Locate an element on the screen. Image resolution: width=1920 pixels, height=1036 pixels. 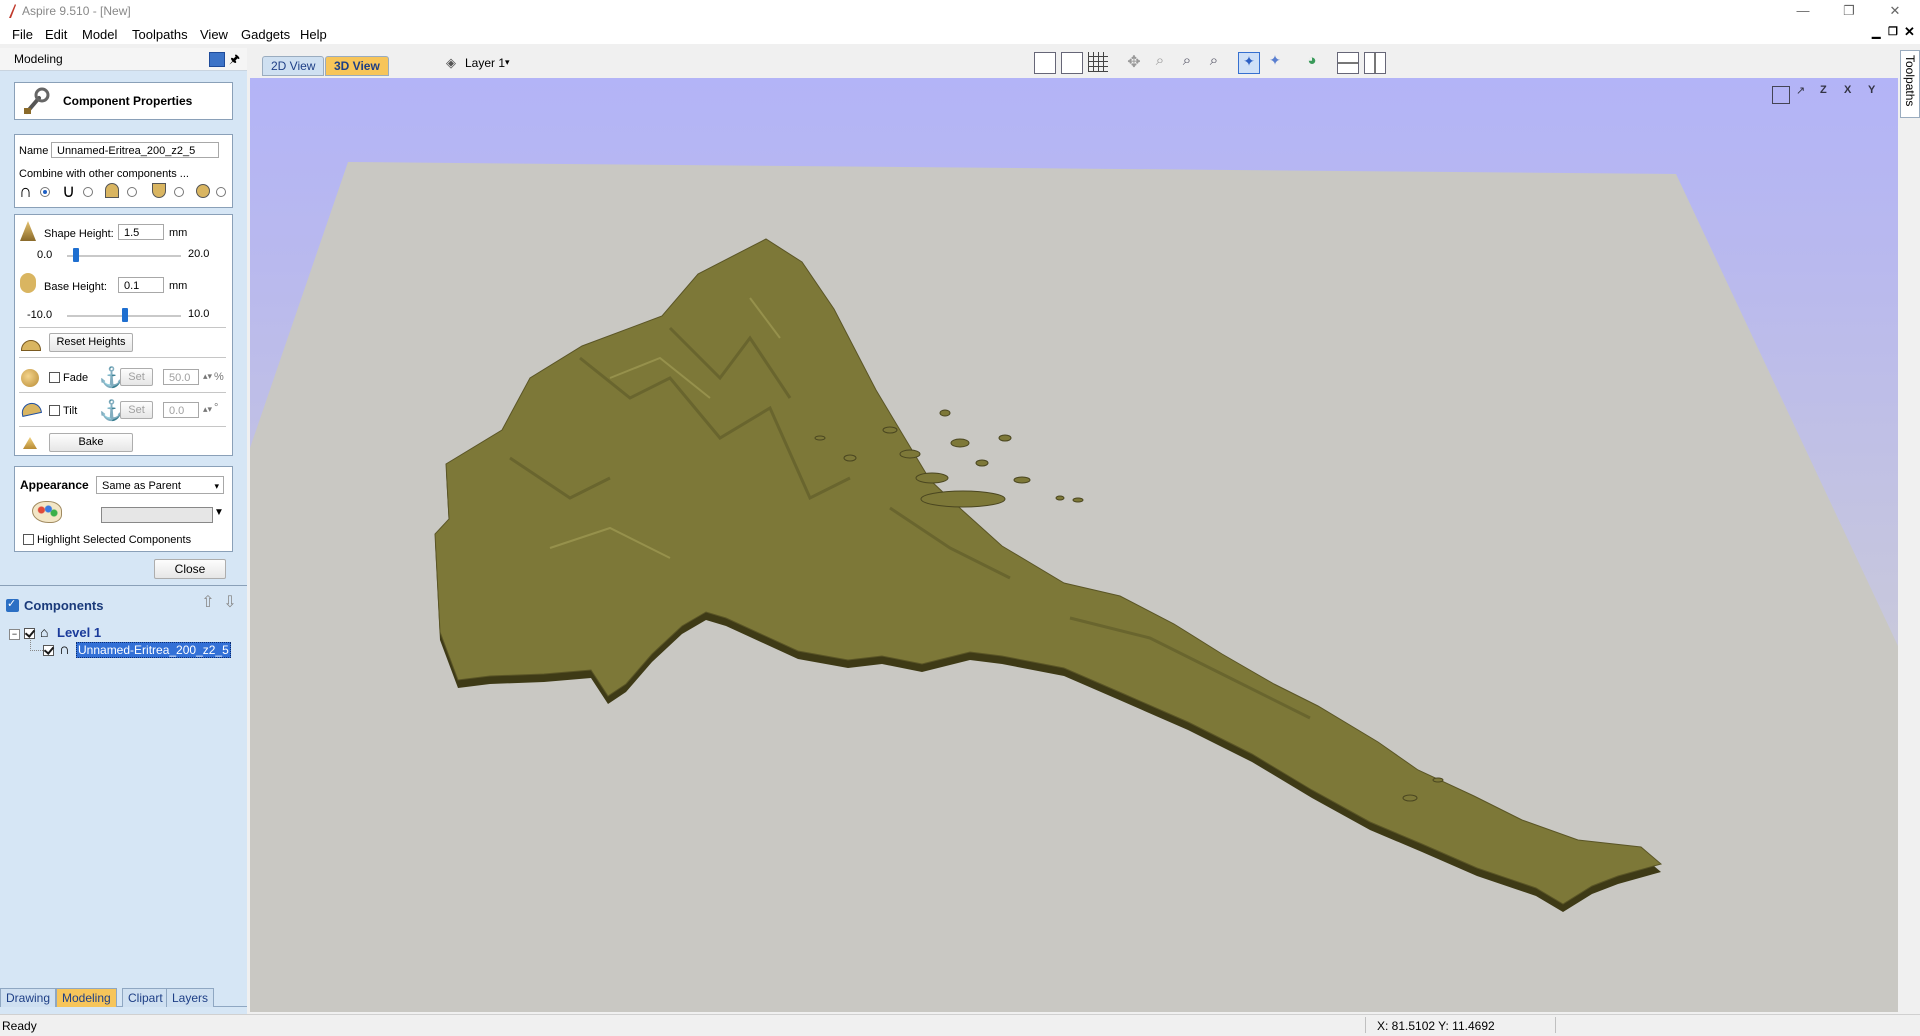
tilt-unit: ° is located at coordinates (216, 408).